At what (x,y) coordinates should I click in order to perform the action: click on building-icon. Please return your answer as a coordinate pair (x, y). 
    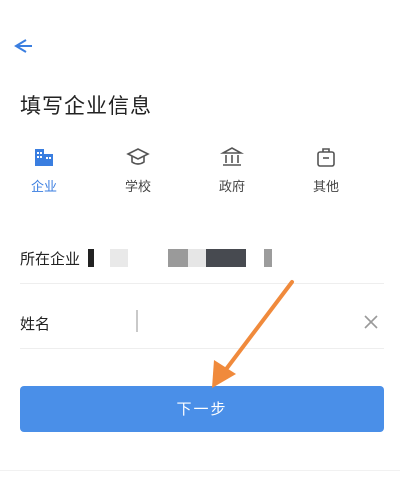
    Looking at the image, I should click on (44, 157).